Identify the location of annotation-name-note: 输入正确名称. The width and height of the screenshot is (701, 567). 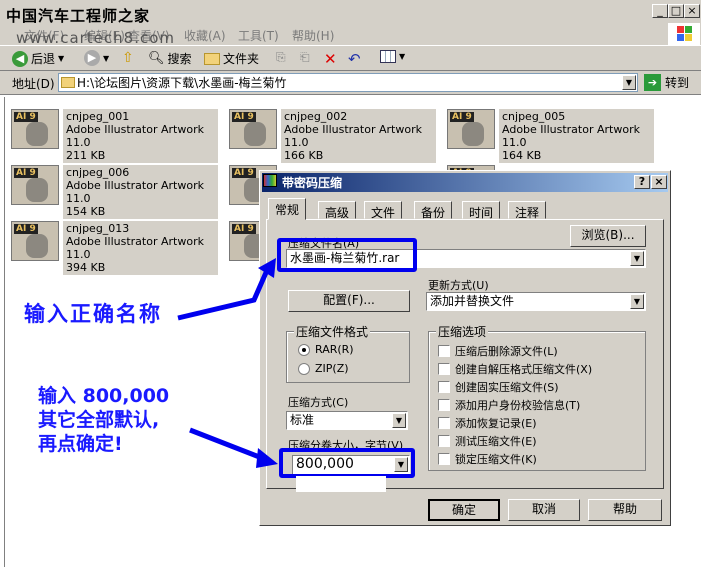
(93, 314).